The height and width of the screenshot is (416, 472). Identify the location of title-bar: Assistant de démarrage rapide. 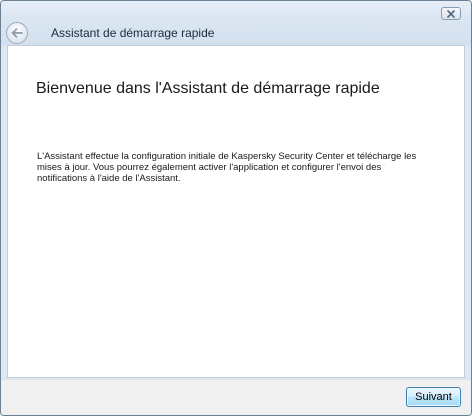
(236, 23).